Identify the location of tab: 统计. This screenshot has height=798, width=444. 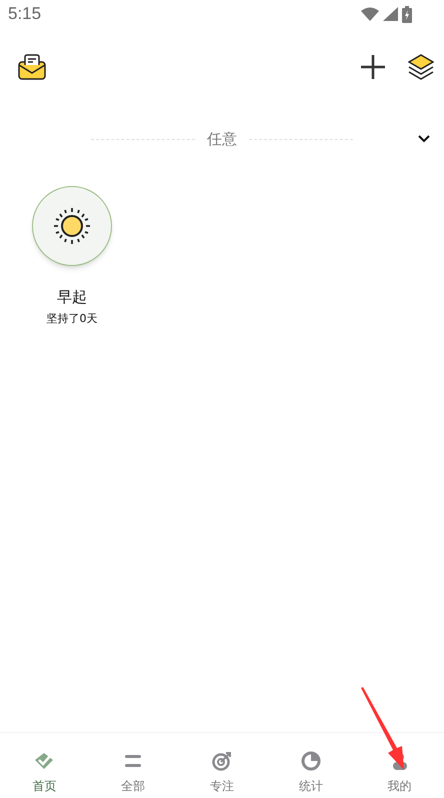
(311, 765).